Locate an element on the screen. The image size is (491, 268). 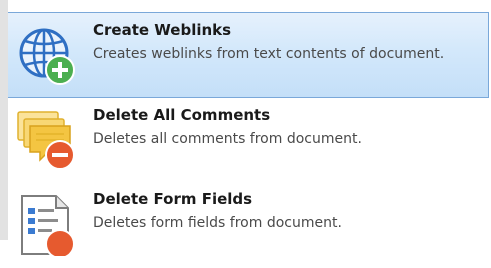
menu-item-title: Create Weblinks is located at coordinates (162, 30).